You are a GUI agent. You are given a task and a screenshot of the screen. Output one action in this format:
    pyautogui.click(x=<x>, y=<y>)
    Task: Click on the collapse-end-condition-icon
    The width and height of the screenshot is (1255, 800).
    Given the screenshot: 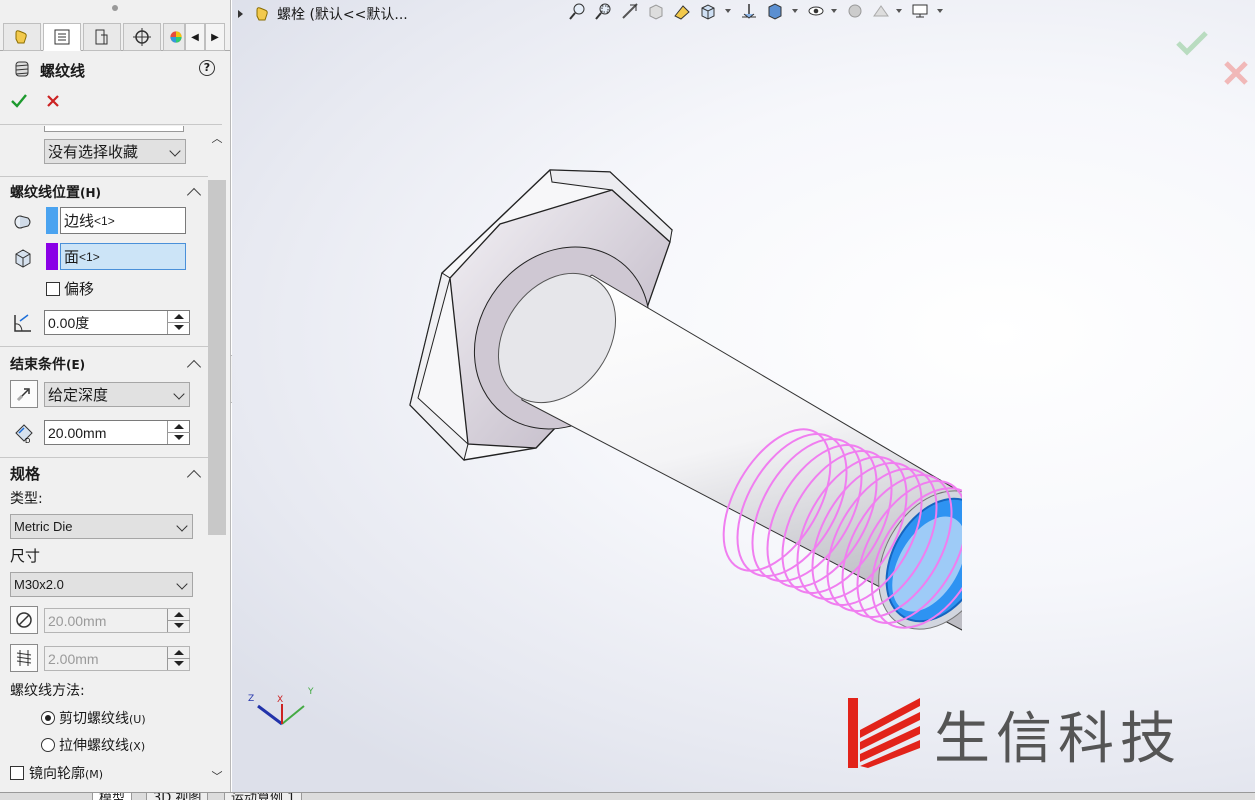 What is the action you would take?
    pyautogui.click(x=194, y=367)
    